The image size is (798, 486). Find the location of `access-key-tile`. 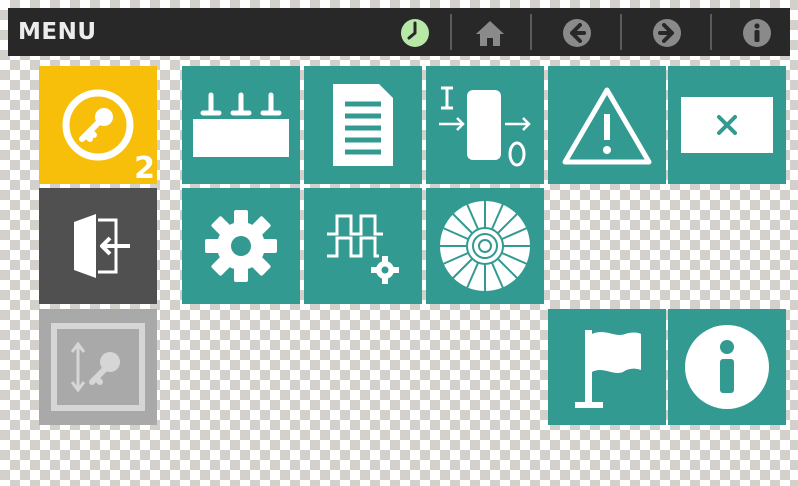

access-key-tile is located at coordinates (98, 367).